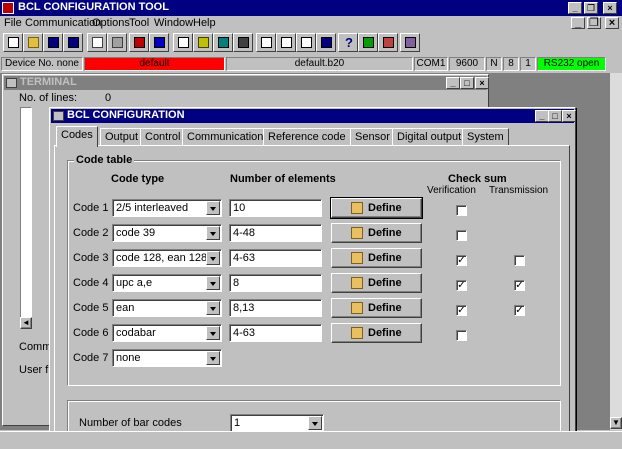 The image size is (622, 449). I want to click on dialog-title-bar: BCL CONFIGURATION _ □ ×, so click(313, 116).